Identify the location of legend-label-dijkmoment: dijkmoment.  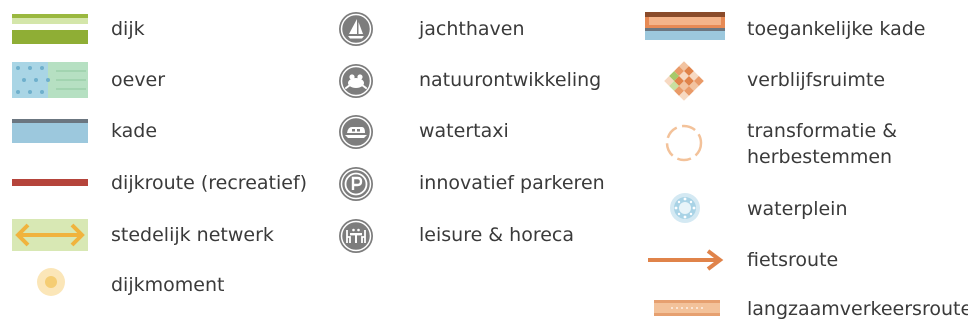
(168, 285).